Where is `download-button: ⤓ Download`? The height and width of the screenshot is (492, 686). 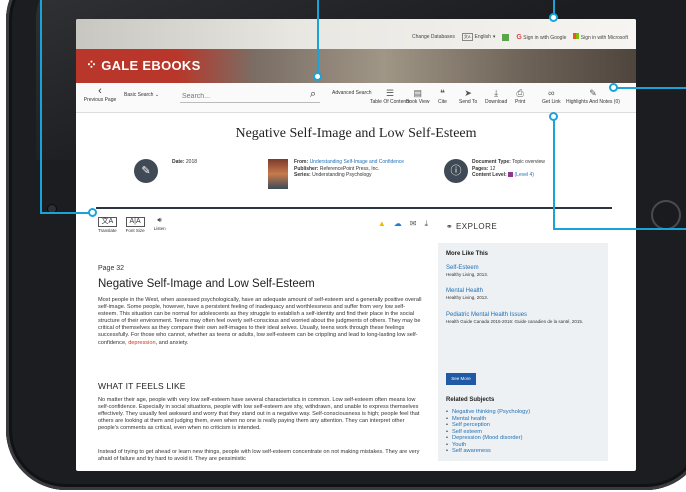 download-button: ⤓ Download is located at coordinates (496, 96).